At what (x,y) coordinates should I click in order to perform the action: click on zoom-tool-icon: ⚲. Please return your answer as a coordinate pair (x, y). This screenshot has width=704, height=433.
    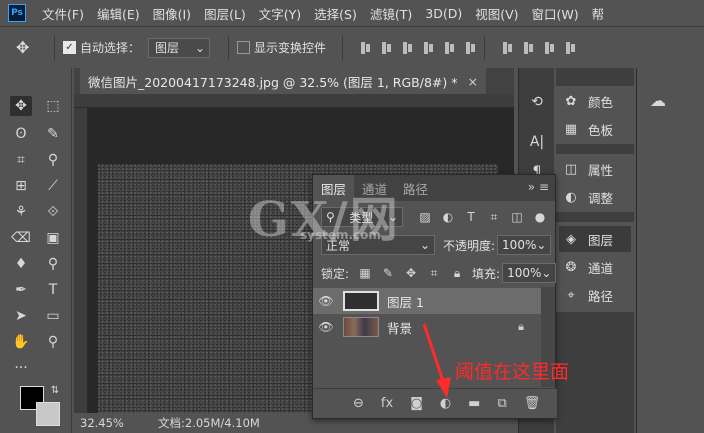
    Looking at the image, I should click on (53, 342).